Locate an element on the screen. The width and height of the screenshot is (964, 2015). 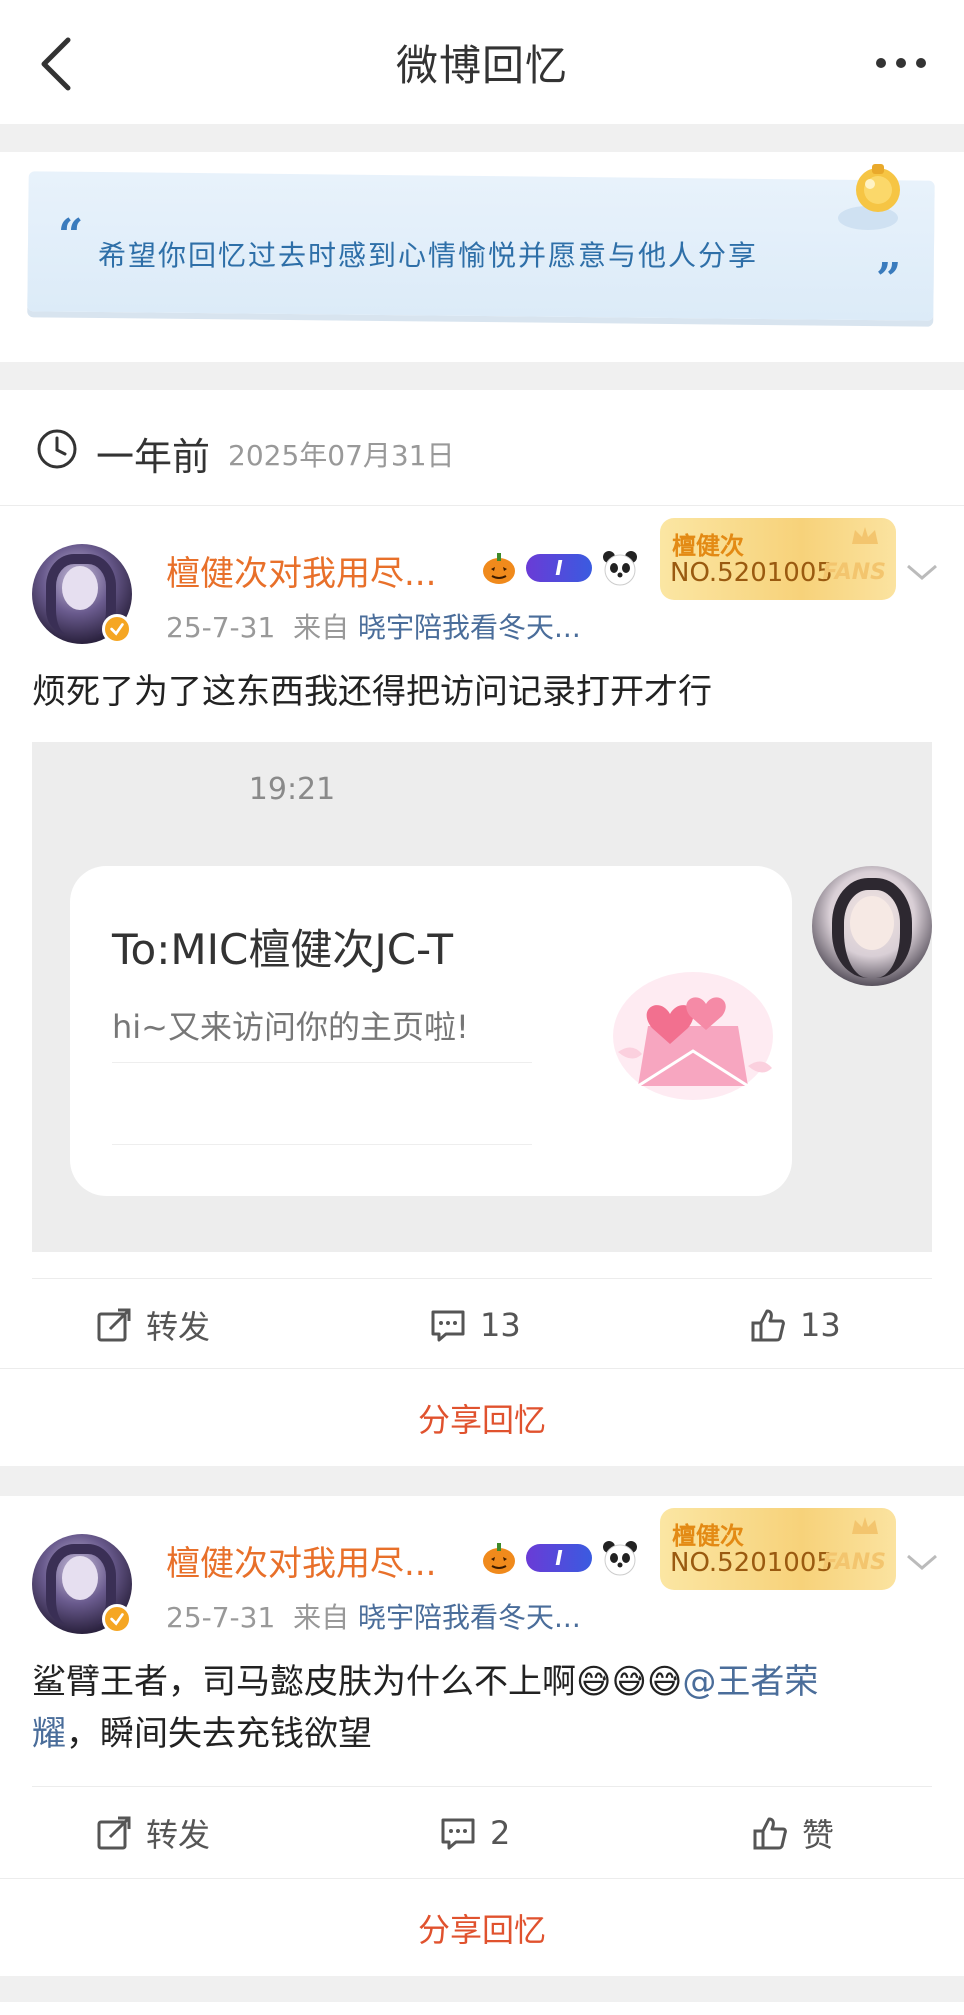
post-content: 鲨臂王者，司马懿皮肤为什么不上啊😅😅😅@王者荣耀，瞬间失去充钱欲望 is located at coordinates (482, 1708).